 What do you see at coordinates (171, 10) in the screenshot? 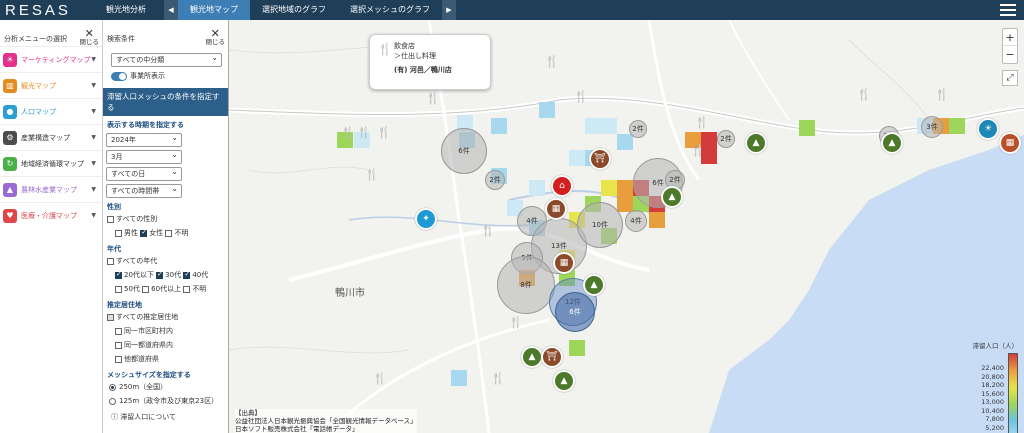
I see `tab-prev-arrow-icon: ◀` at bounding box center [171, 10].